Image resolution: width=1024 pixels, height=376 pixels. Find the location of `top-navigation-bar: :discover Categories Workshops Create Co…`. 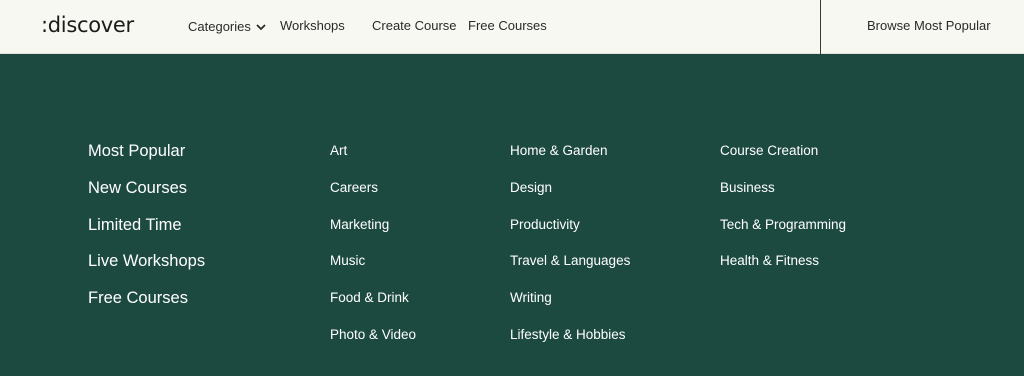

top-navigation-bar: :discover Categories Workshops Create Co… is located at coordinates (512, 27).